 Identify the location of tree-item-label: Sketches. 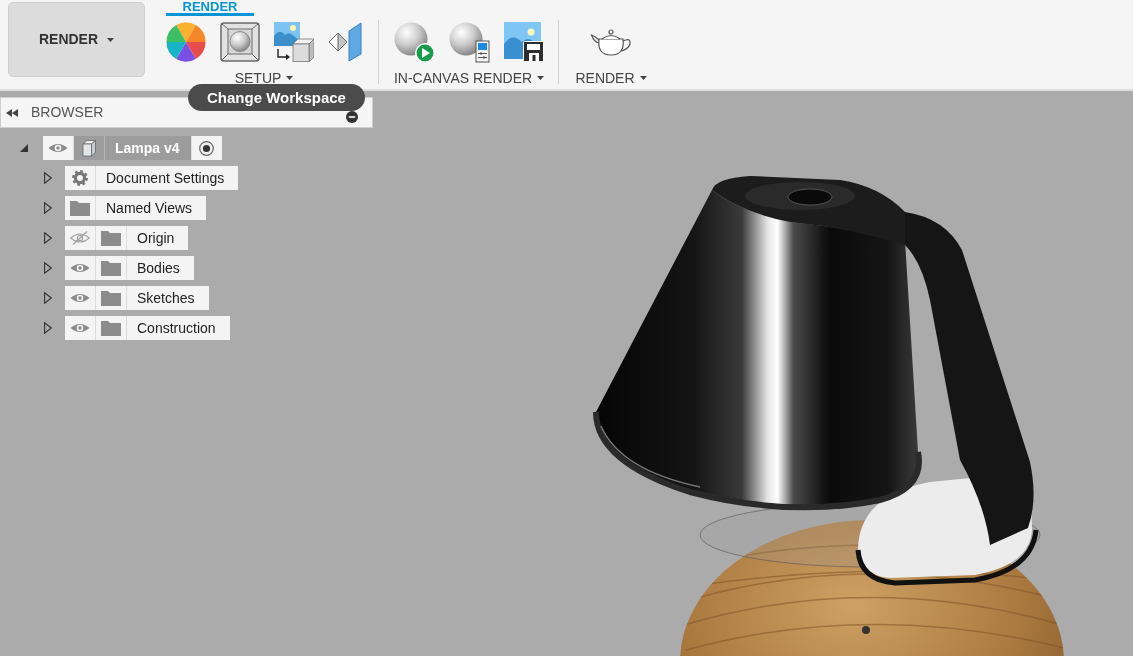
(166, 298).